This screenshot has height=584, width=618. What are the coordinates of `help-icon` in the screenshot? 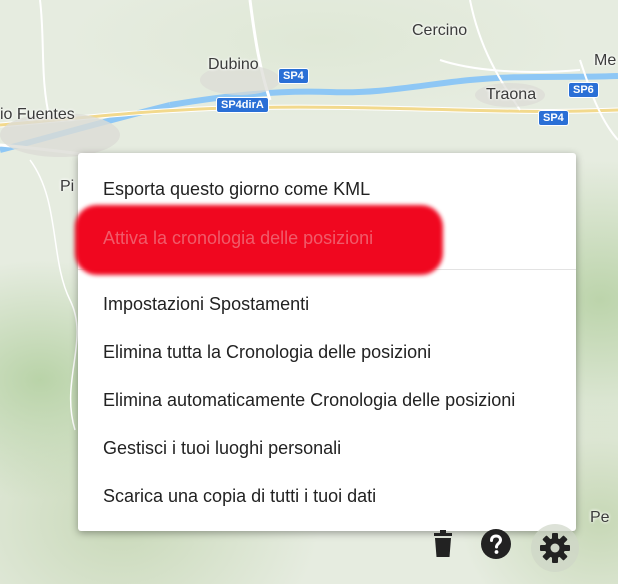 It's located at (496, 544).